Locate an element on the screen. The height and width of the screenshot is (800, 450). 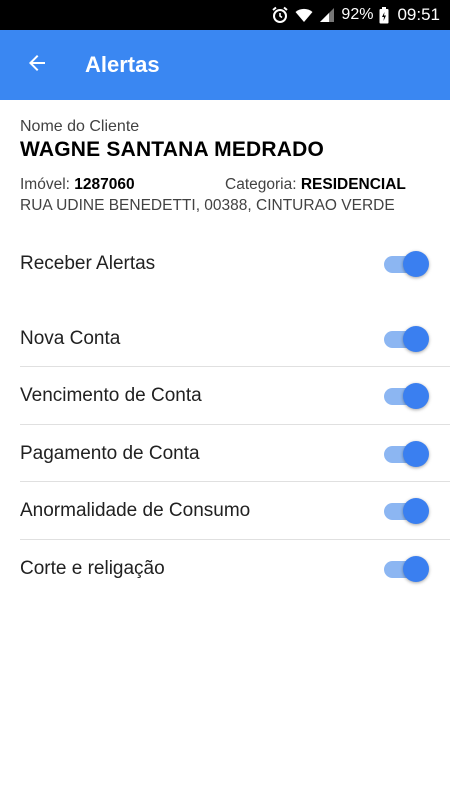
page-title: Alertas is located at coordinates (122, 64).